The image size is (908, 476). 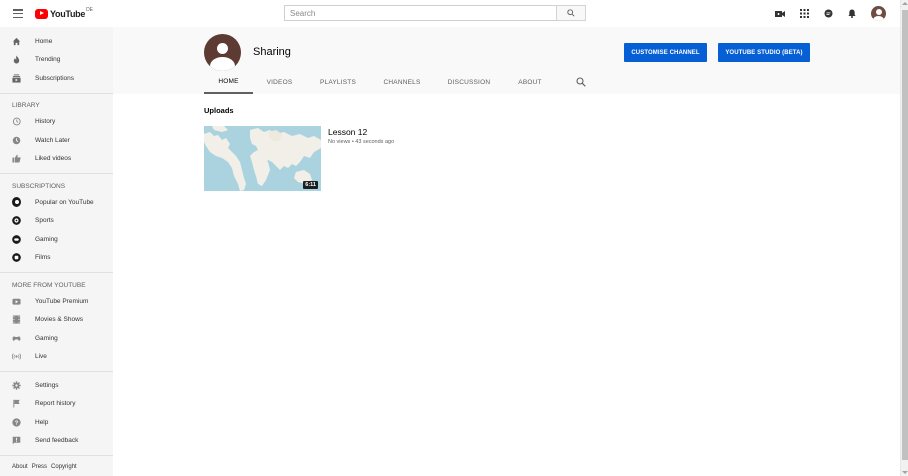 I want to click on sidebar-item-settings: Settings, so click(x=56, y=385).